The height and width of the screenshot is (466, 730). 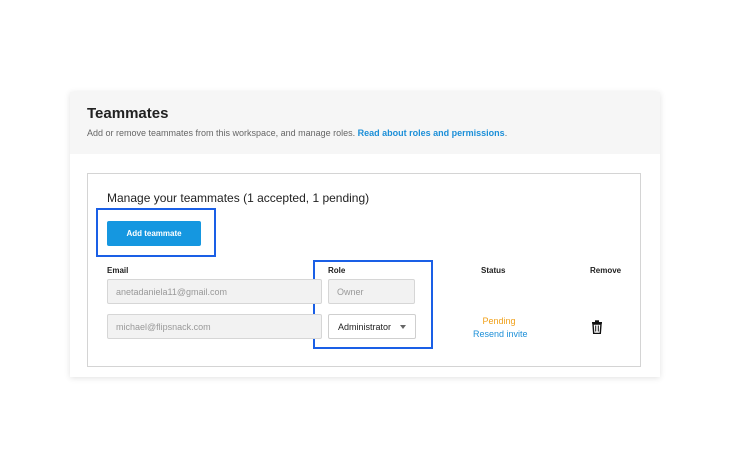 I want to click on trash-icon, so click(x=597, y=327).